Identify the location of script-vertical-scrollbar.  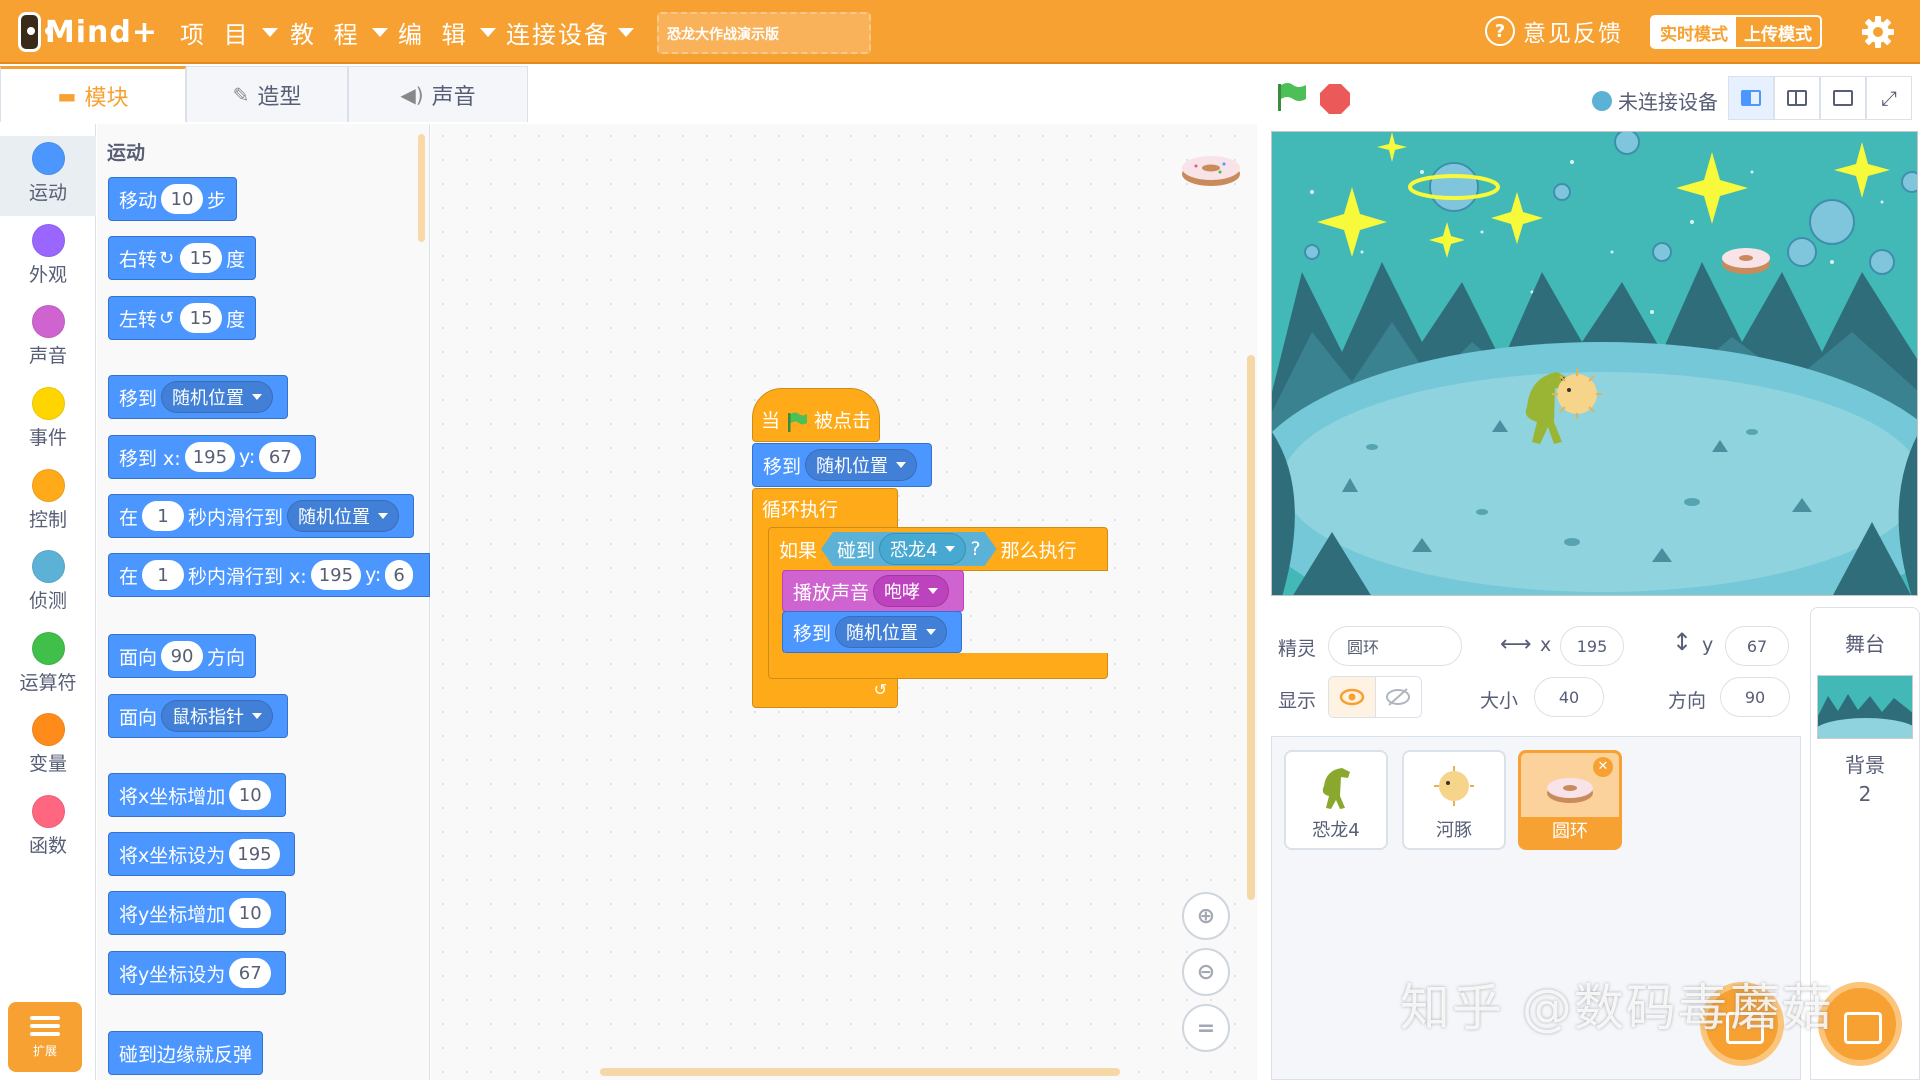
(1251, 627).